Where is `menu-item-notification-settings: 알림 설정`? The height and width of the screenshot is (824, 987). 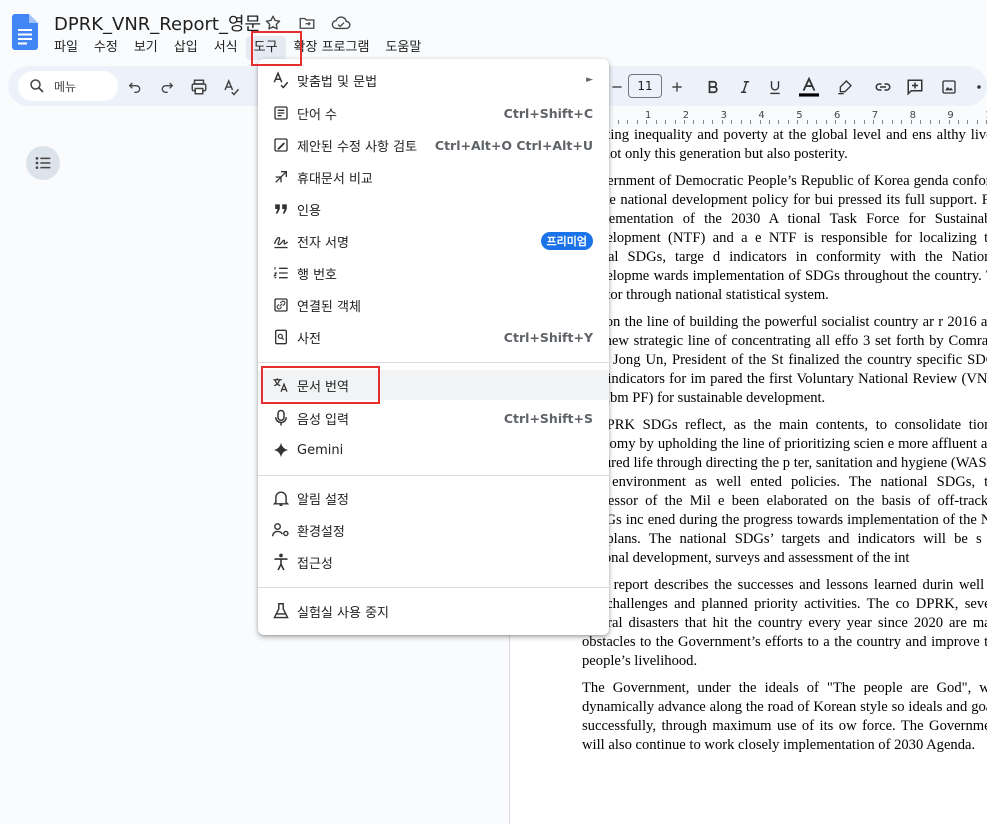
menu-item-notification-settings: 알림 설정 is located at coordinates (433, 498).